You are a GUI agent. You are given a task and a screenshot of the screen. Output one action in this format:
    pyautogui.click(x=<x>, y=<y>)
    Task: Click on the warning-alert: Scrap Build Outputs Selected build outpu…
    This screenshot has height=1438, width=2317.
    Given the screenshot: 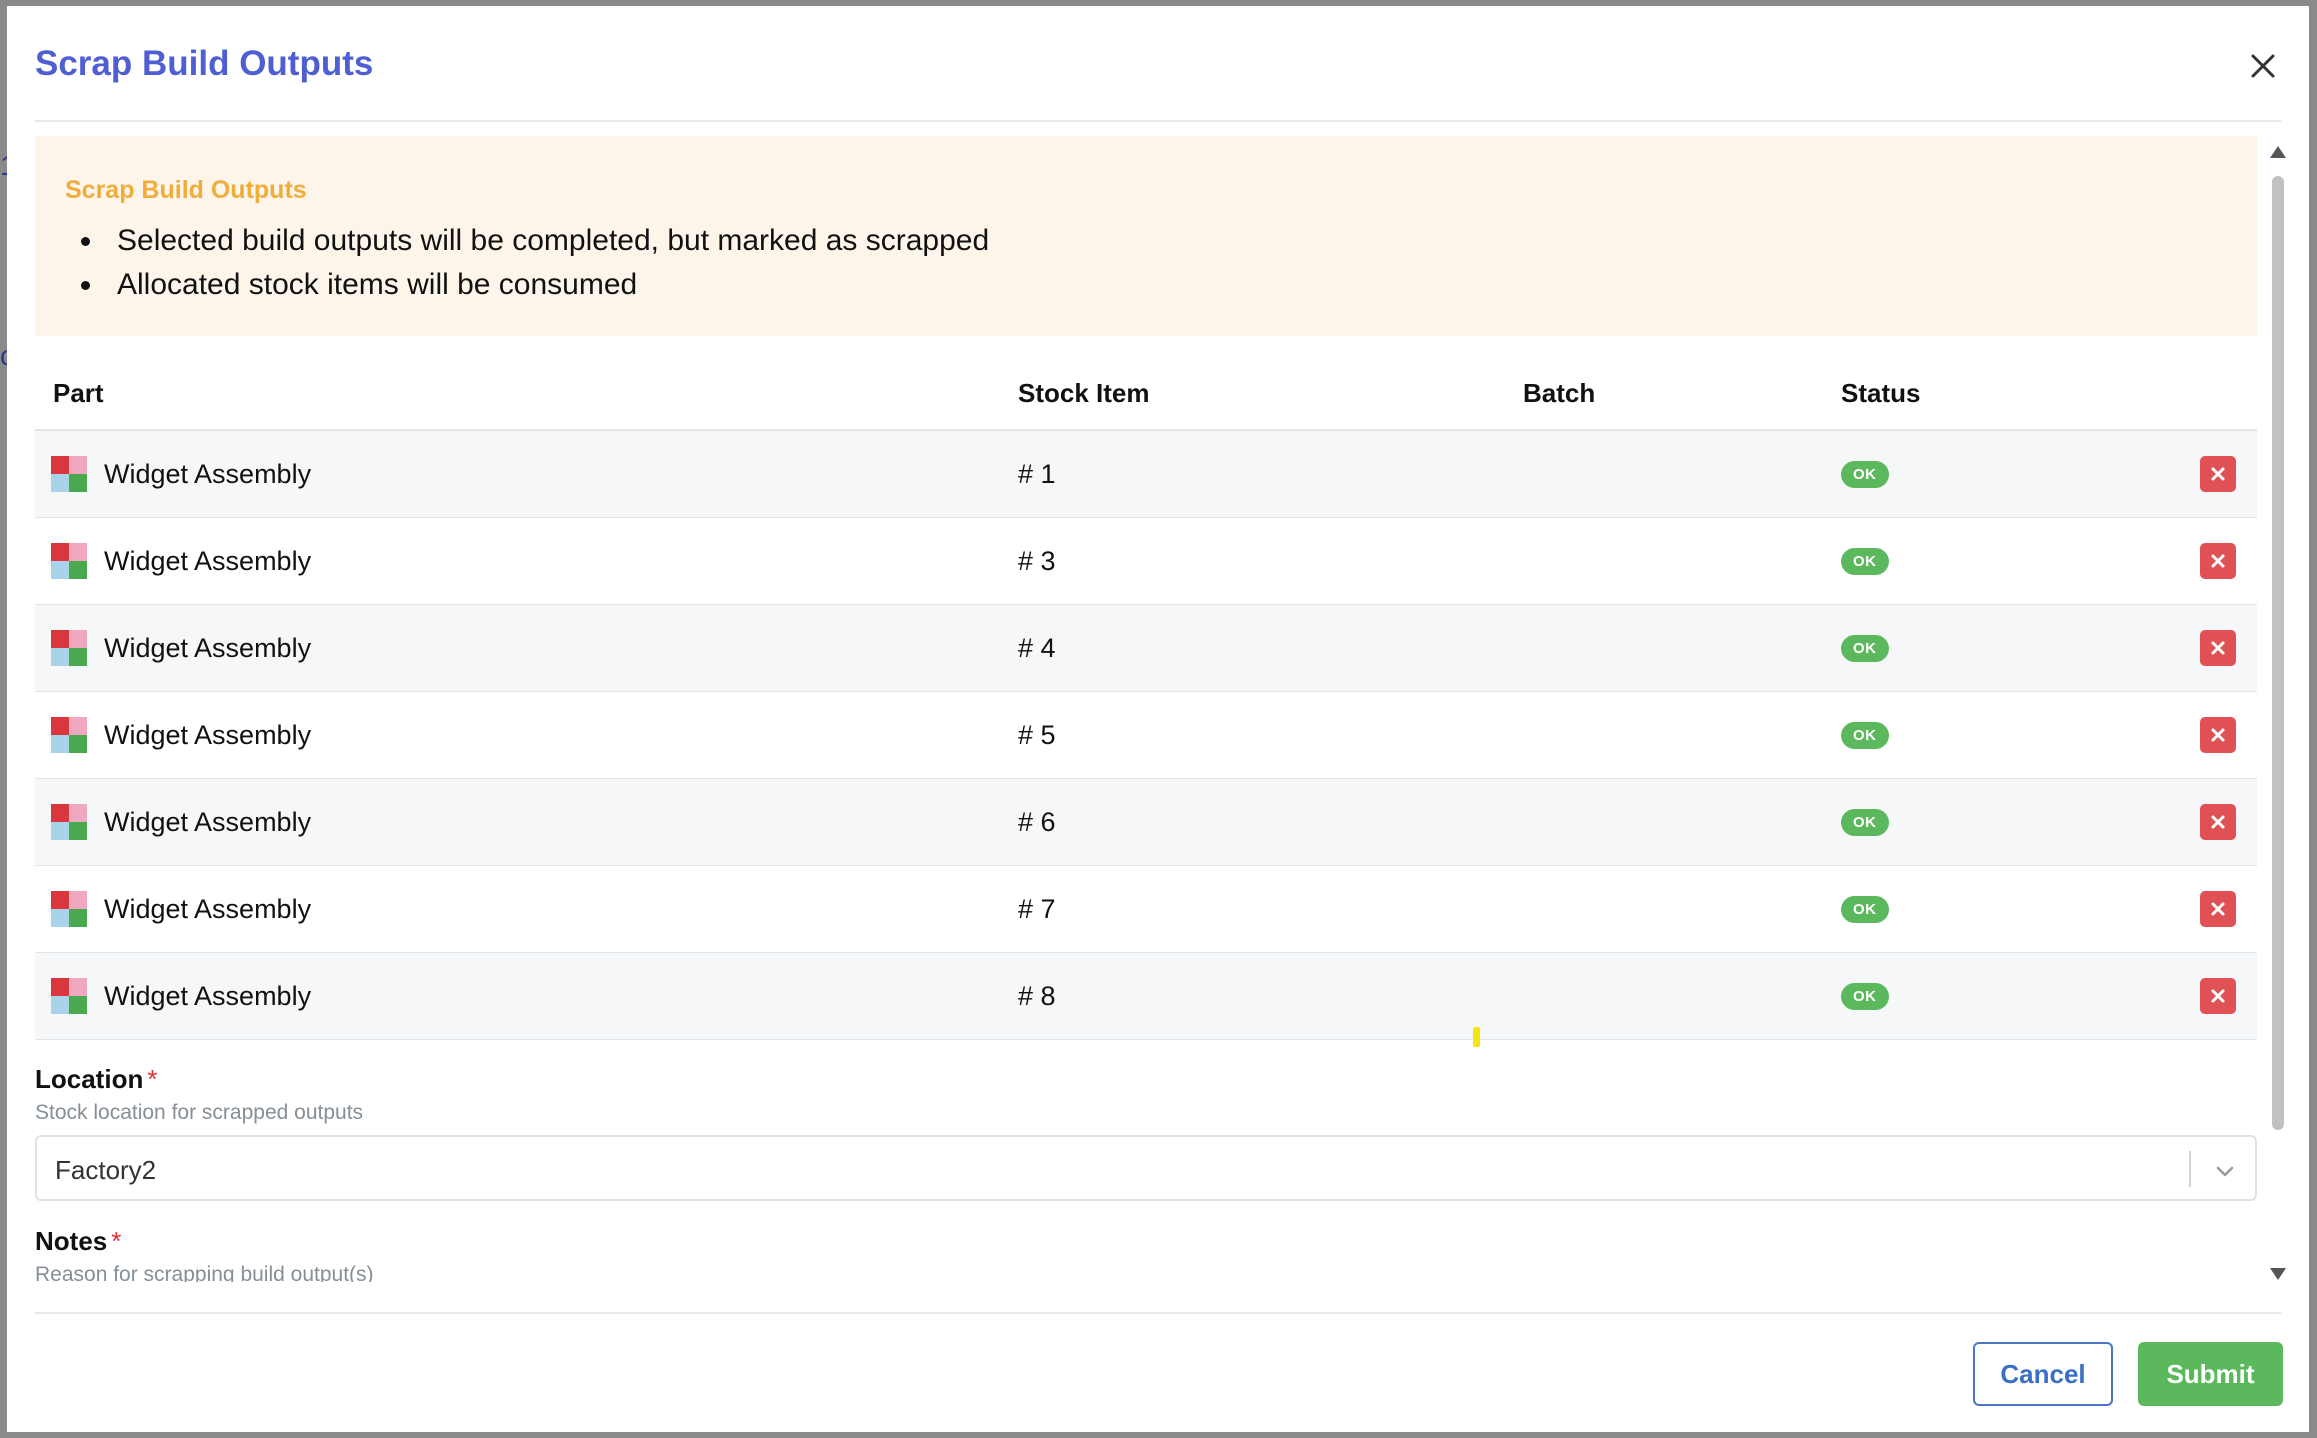 What is the action you would take?
    pyautogui.click(x=1146, y=236)
    